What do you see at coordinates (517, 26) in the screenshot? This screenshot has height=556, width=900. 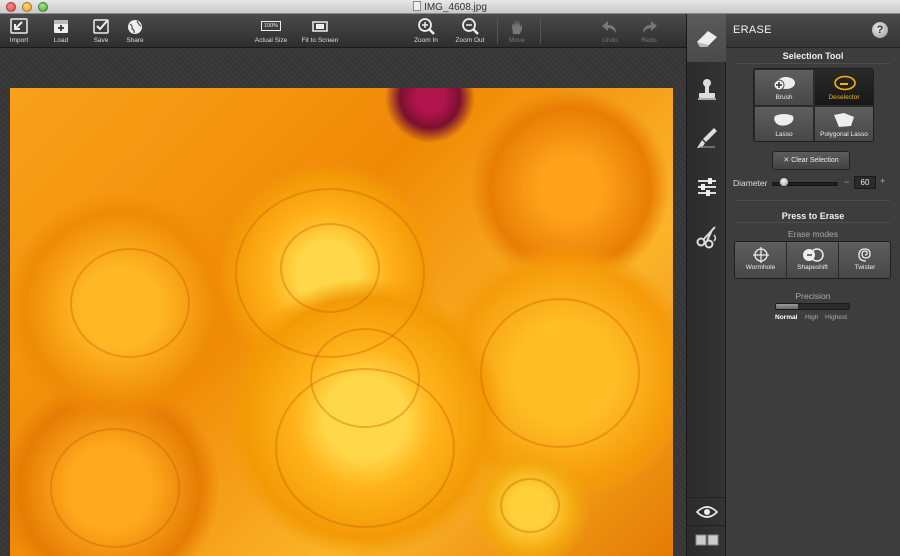 I see `hand-icon` at bounding box center [517, 26].